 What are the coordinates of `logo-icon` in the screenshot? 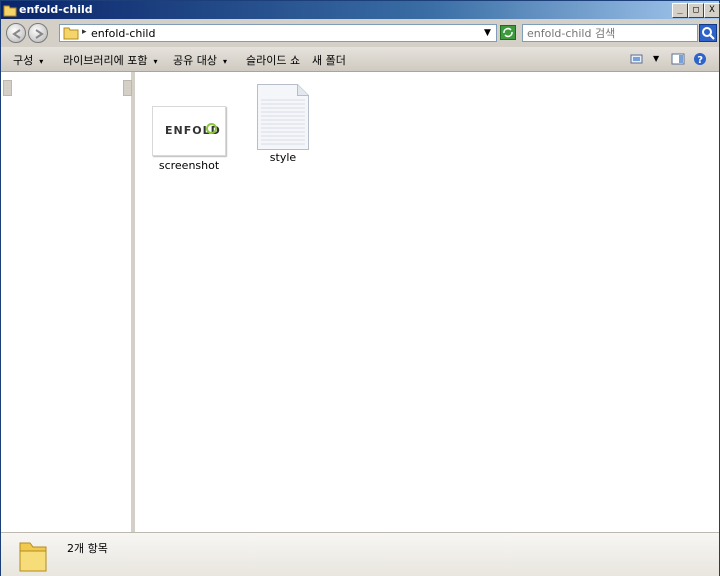 It's located at (211, 128).